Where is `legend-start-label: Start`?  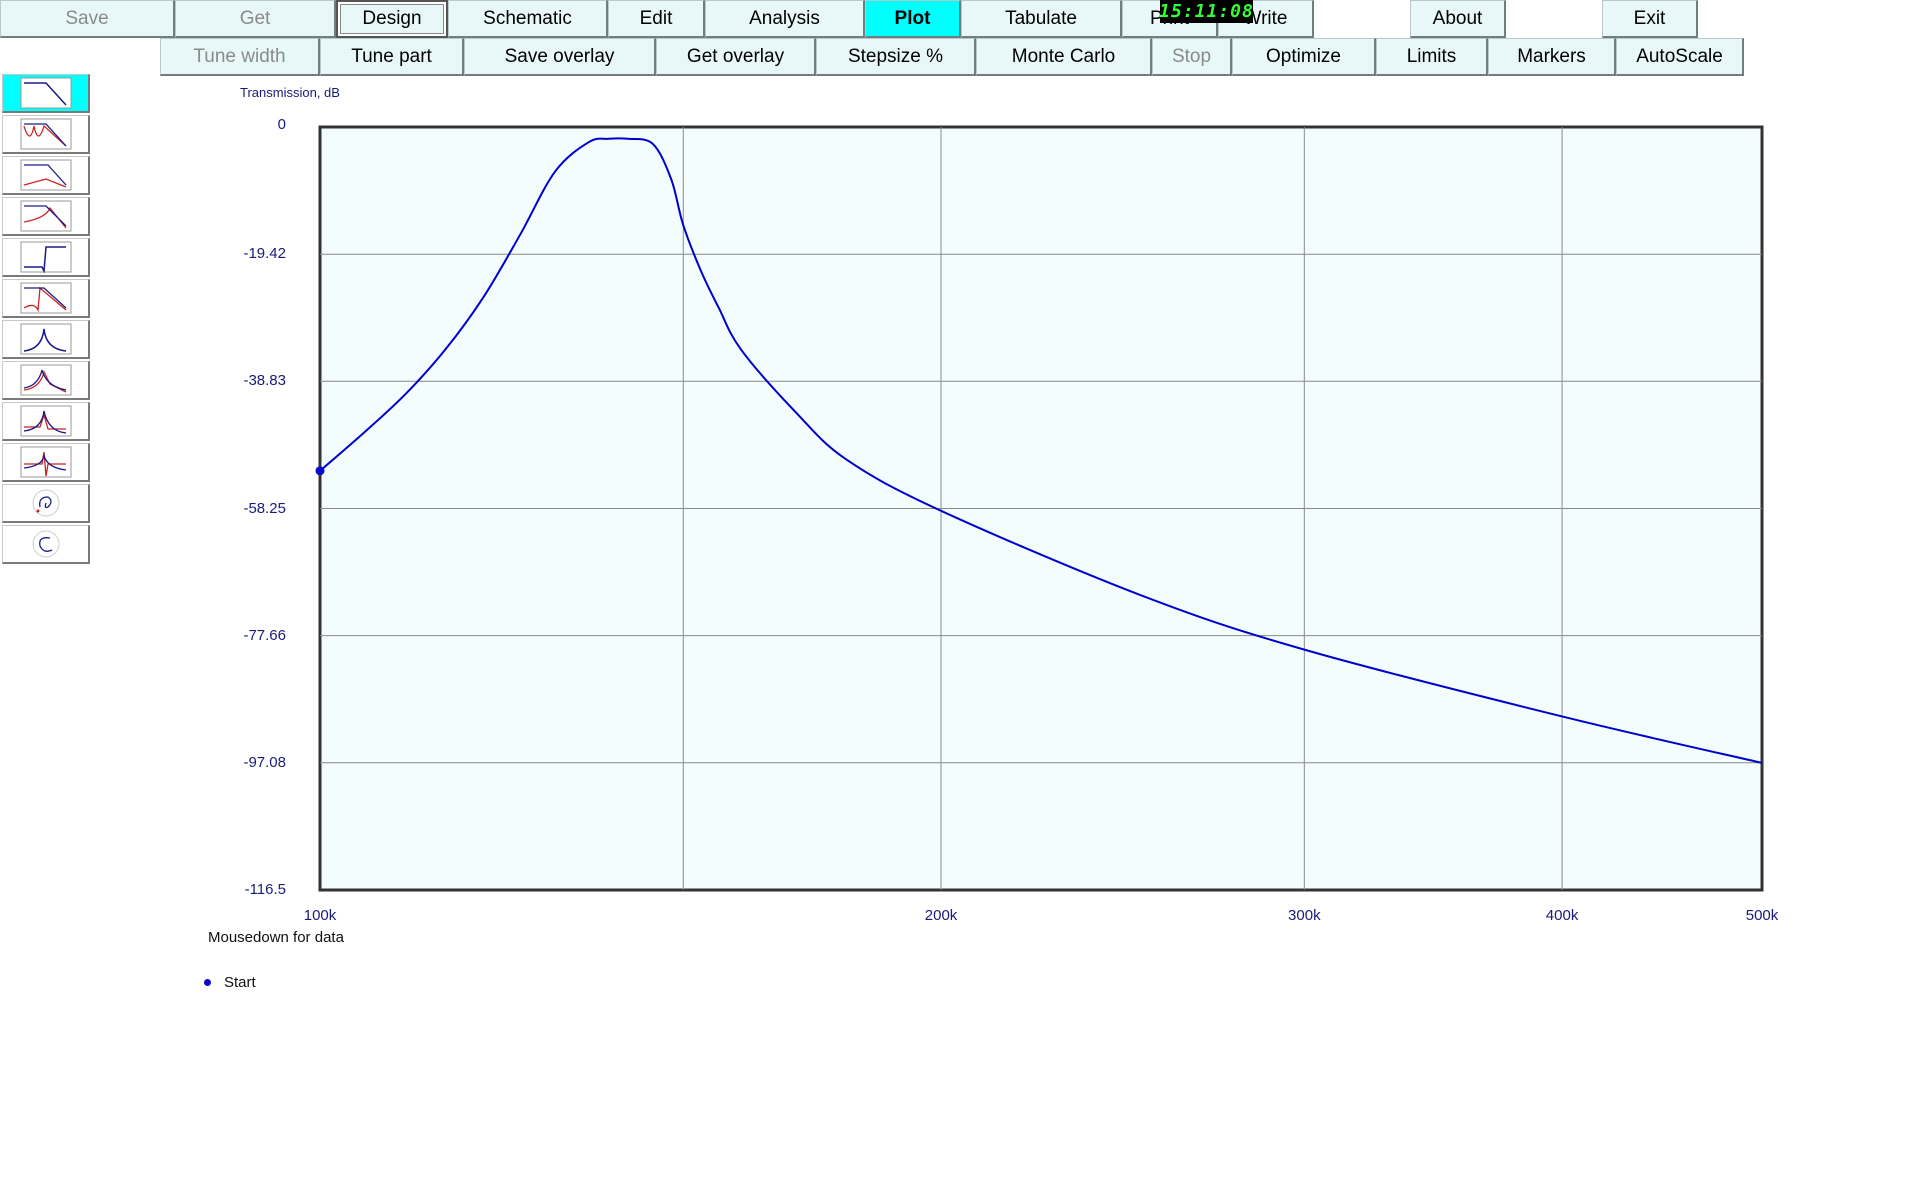 legend-start-label: Start is located at coordinates (240, 982).